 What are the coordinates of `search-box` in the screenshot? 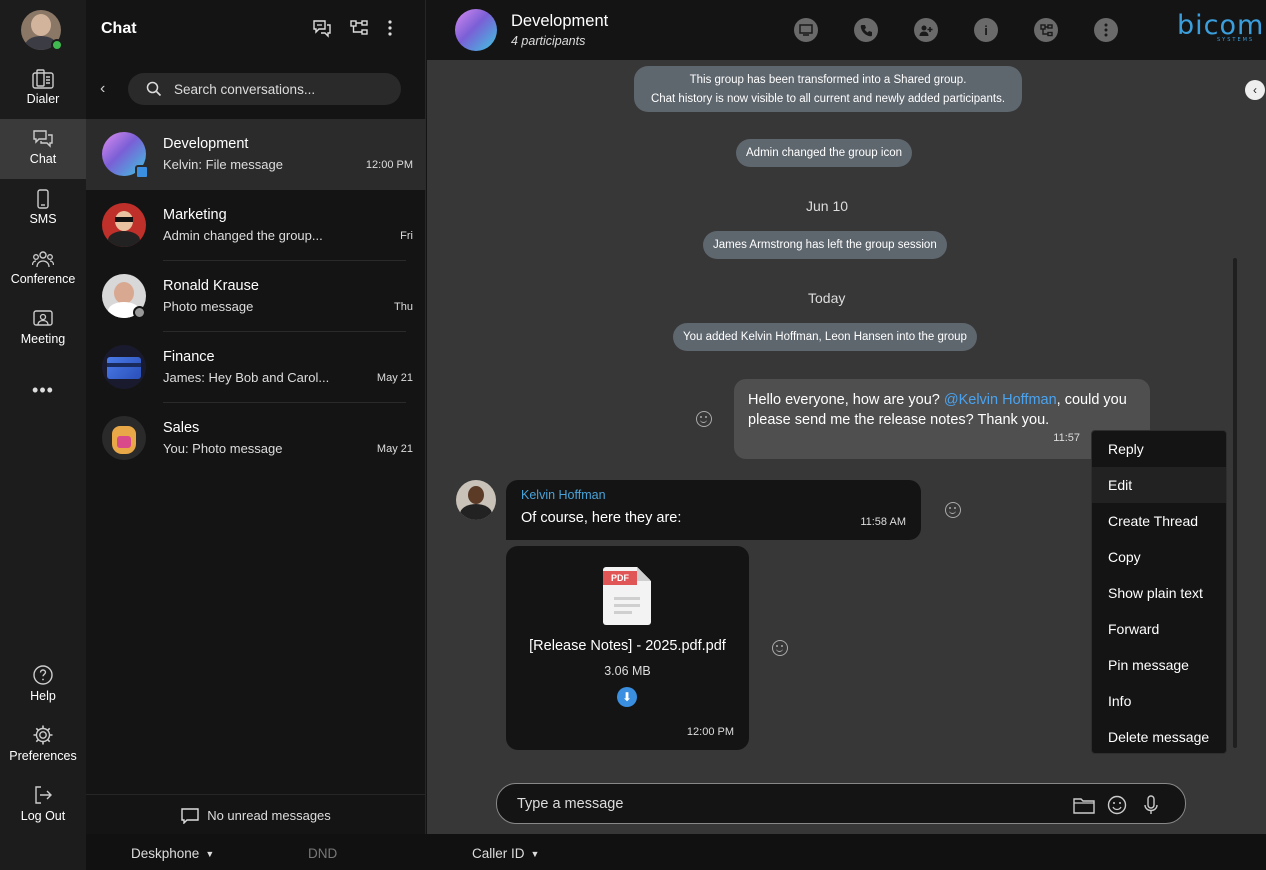 It's located at (264, 89).